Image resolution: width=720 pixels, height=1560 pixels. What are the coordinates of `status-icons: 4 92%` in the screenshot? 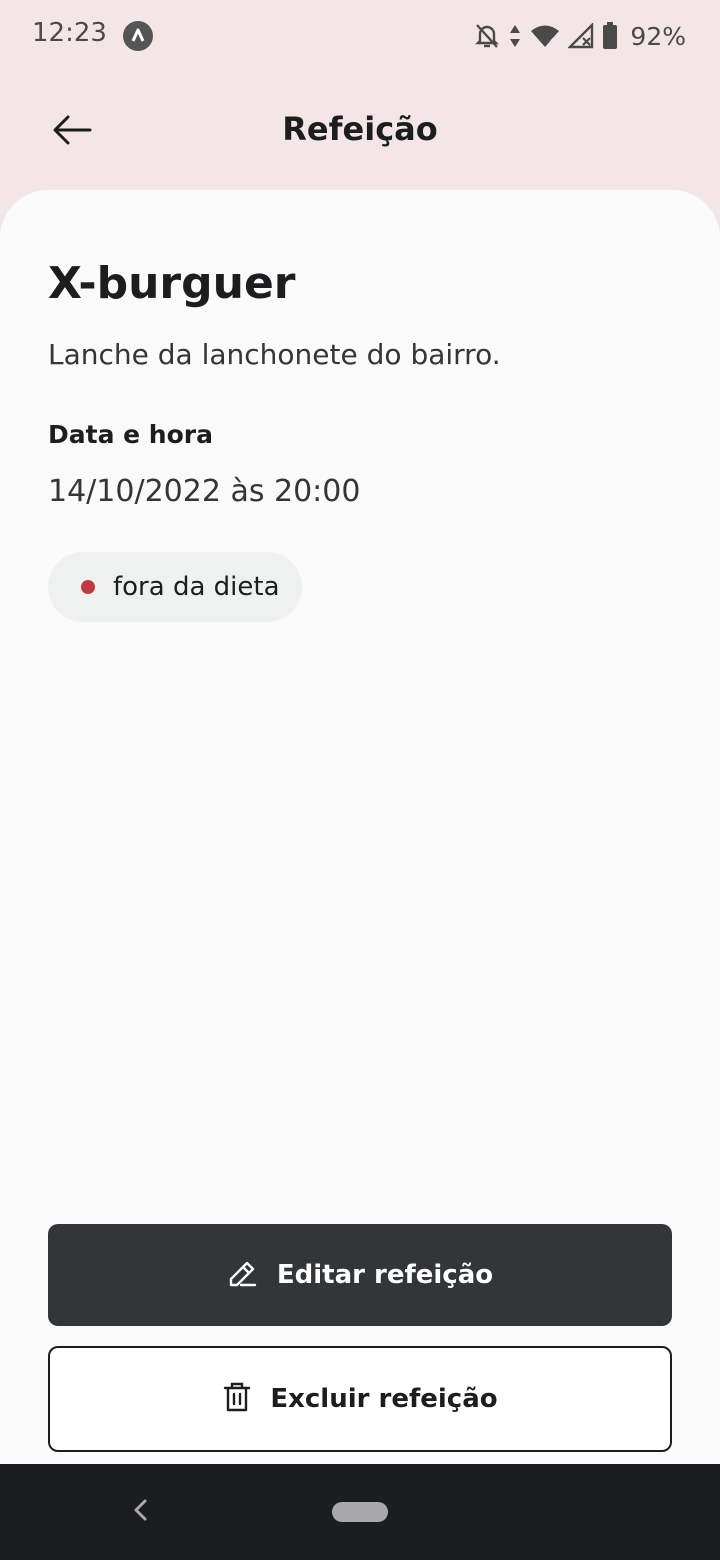 It's located at (580, 36).